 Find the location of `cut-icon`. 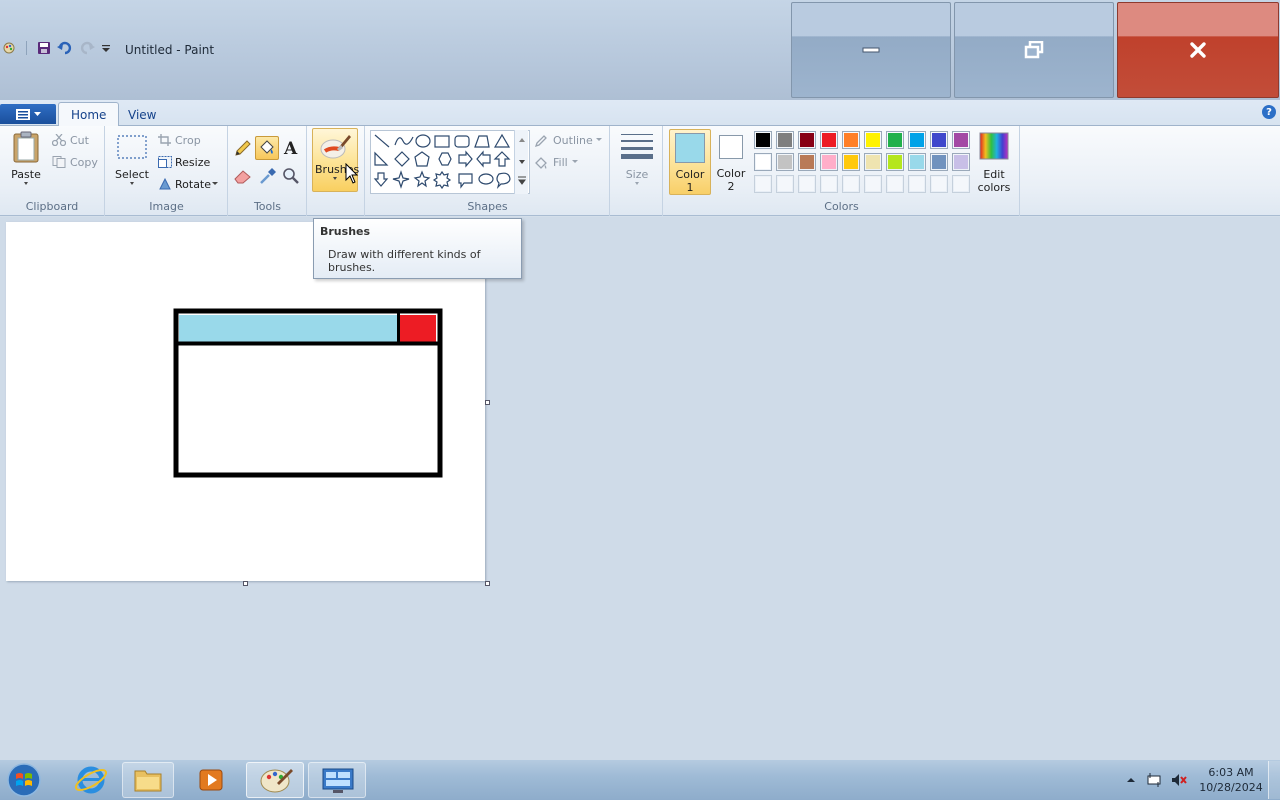

cut-icon is located at coordinates (59, 140).